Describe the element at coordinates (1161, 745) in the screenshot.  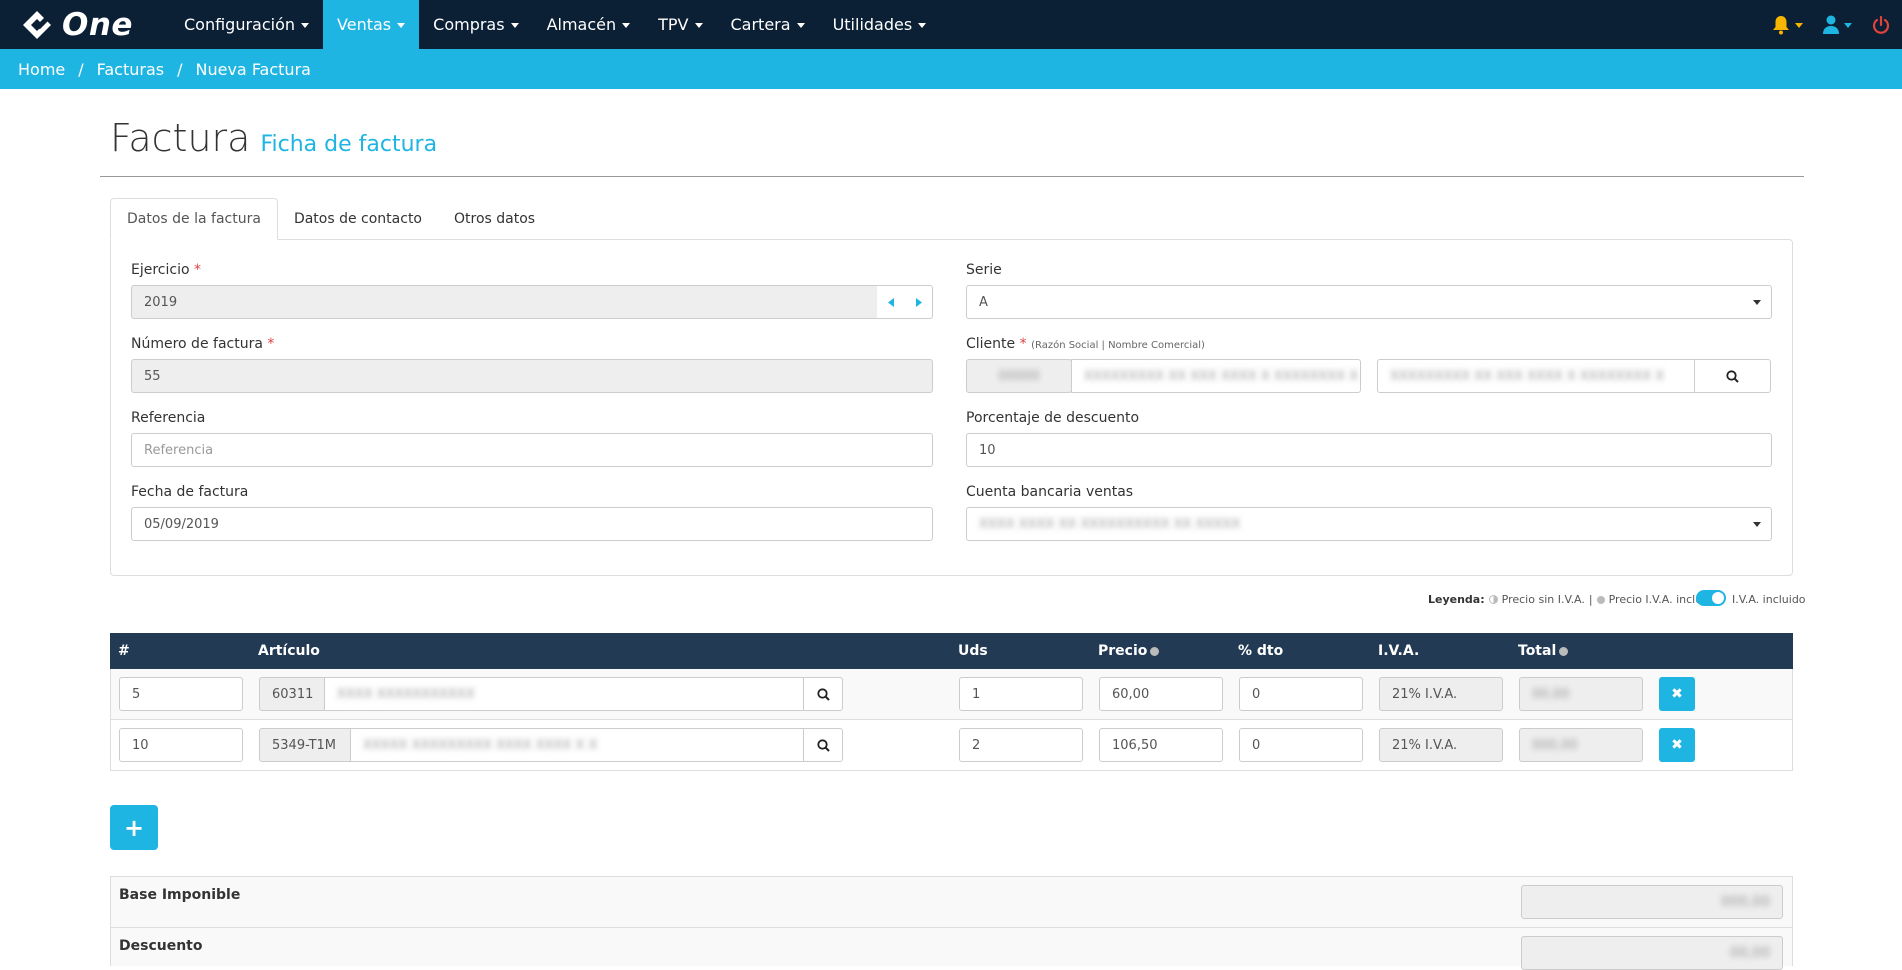
I see `precio-input: 106,50` at that location.